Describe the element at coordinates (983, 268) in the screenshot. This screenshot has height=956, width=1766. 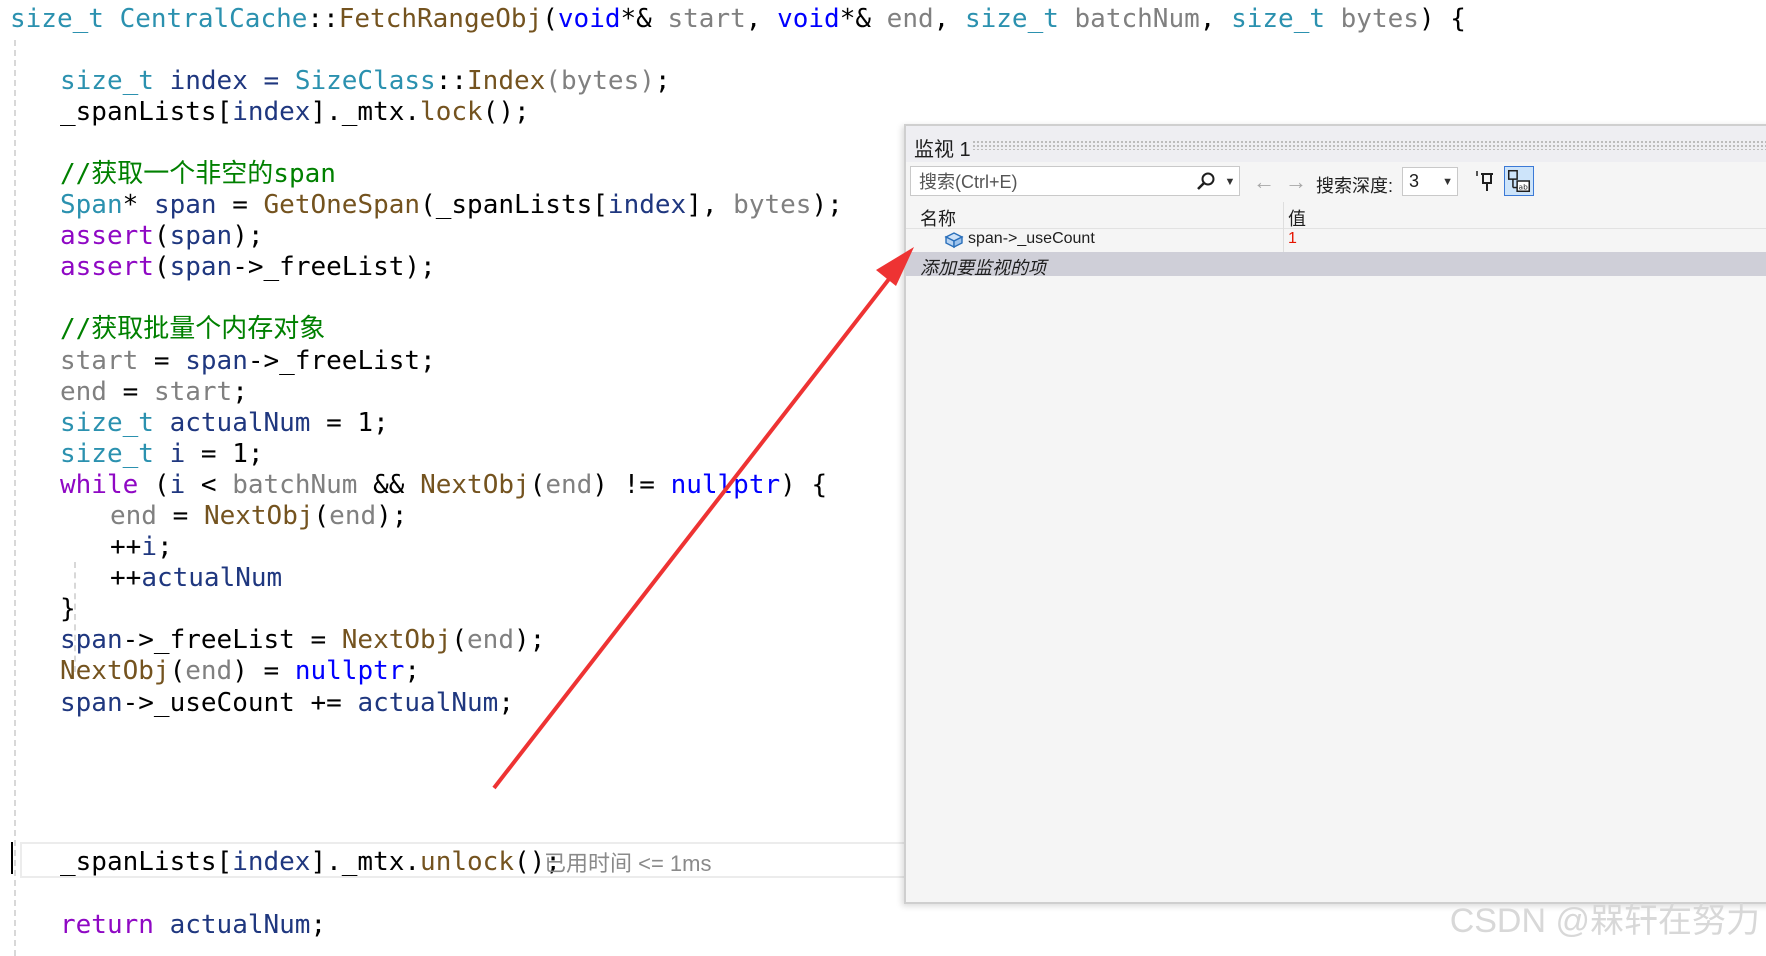
I see `add-watch-item-label: 添加要监视的项` at that location.